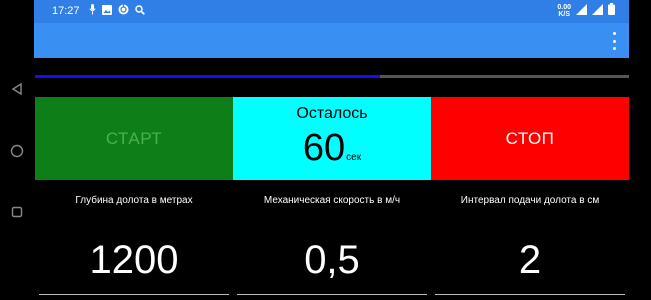 The height and width of the screenshot is (300, 651). I want to click on feed-interval-label: Интервал подачи долота в см, so click(530, 200).